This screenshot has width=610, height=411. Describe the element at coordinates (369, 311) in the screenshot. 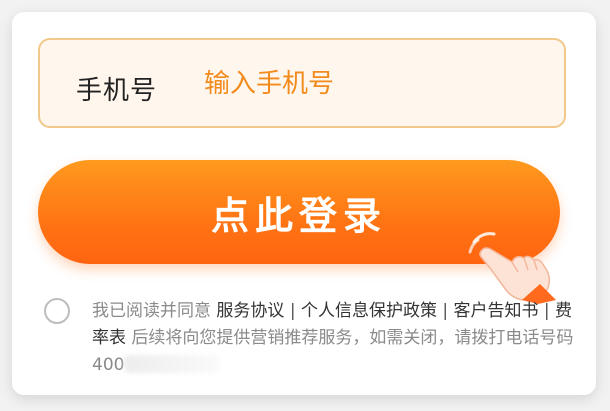

I see `link-privacy-policy: 个人信息保护政策` at that location.